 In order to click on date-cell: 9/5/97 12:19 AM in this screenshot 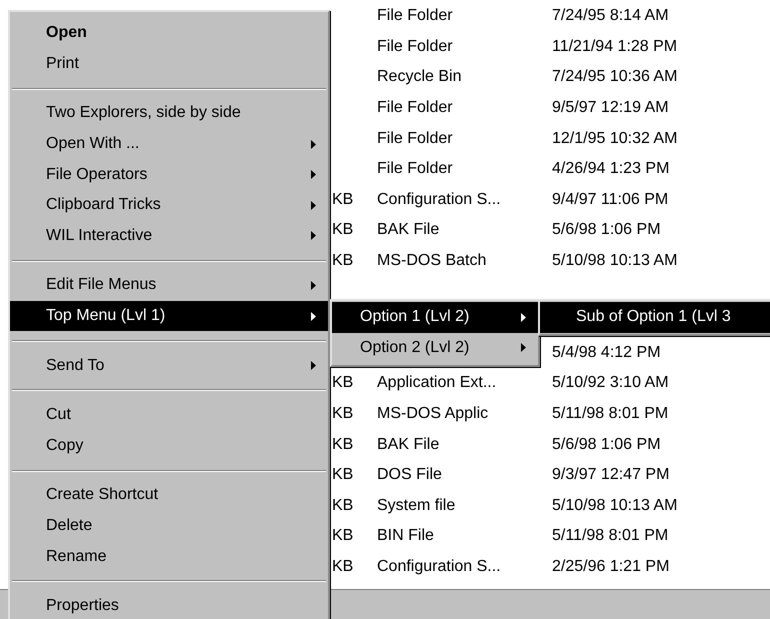, I will do `click(610, 107)`.